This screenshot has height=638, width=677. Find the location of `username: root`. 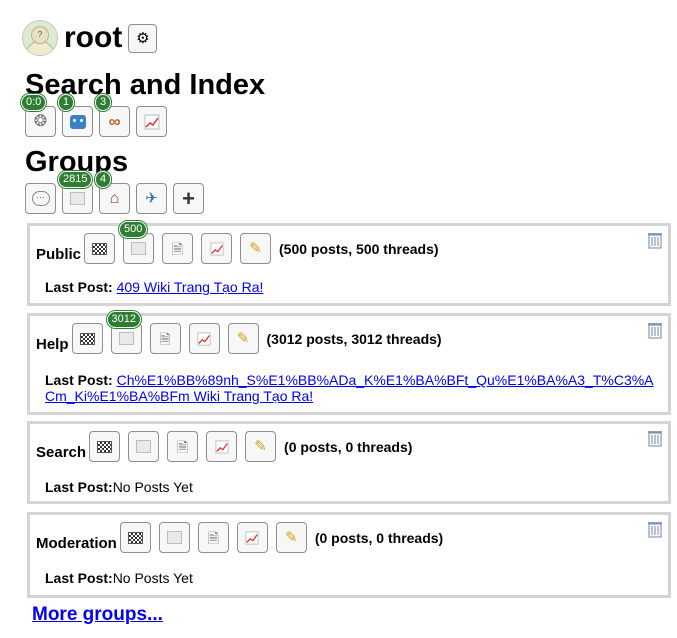

username: root is located at coordinates (93, 37).